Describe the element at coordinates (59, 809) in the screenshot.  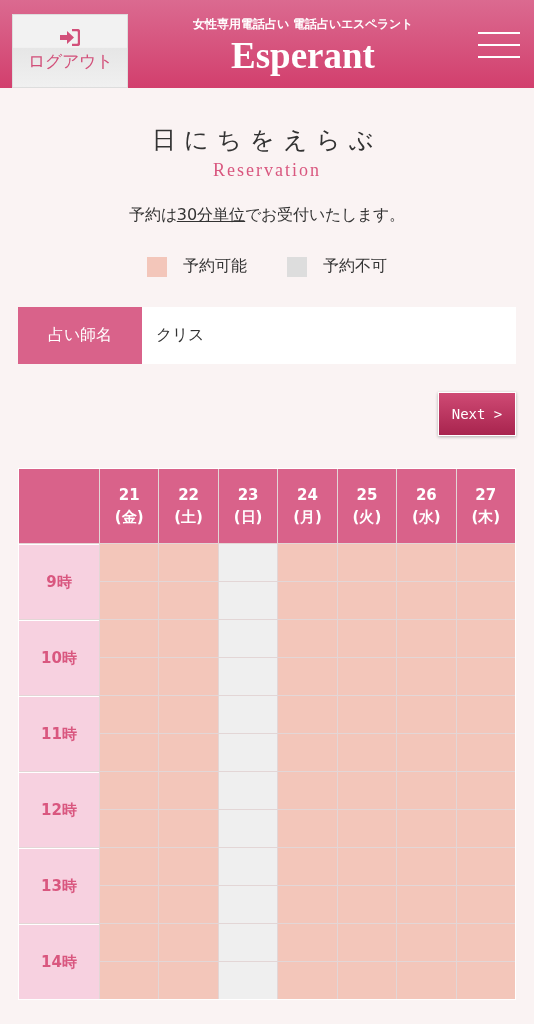
I see `hour-label: 12時` at that location.